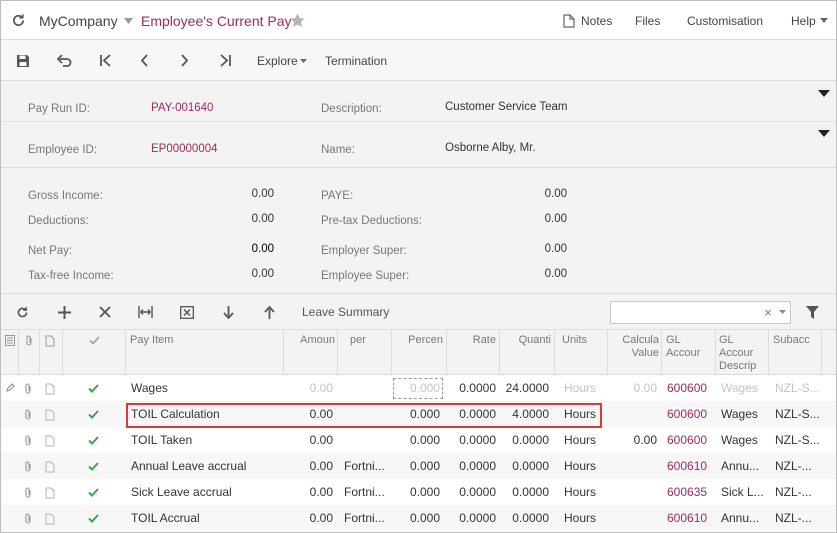 This screenshot has height=533, width=837. What do you see at coordinates (94, 342) in the screenshot?
I see `checked-column-icon` at bounding box center [94, 342].